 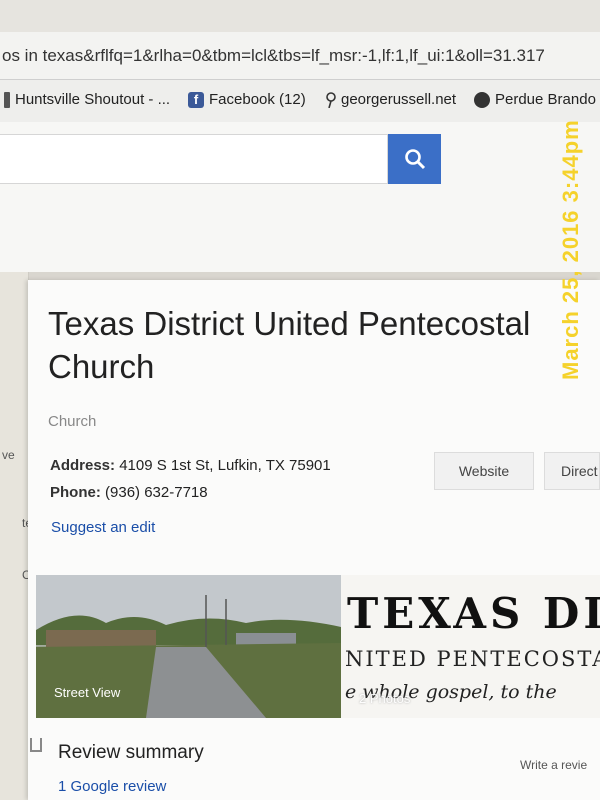 What do you see at coordinates (112, 786) in the screenshot?
I see `review-count-link: 1 Google review` at bounding box center [112, 786].